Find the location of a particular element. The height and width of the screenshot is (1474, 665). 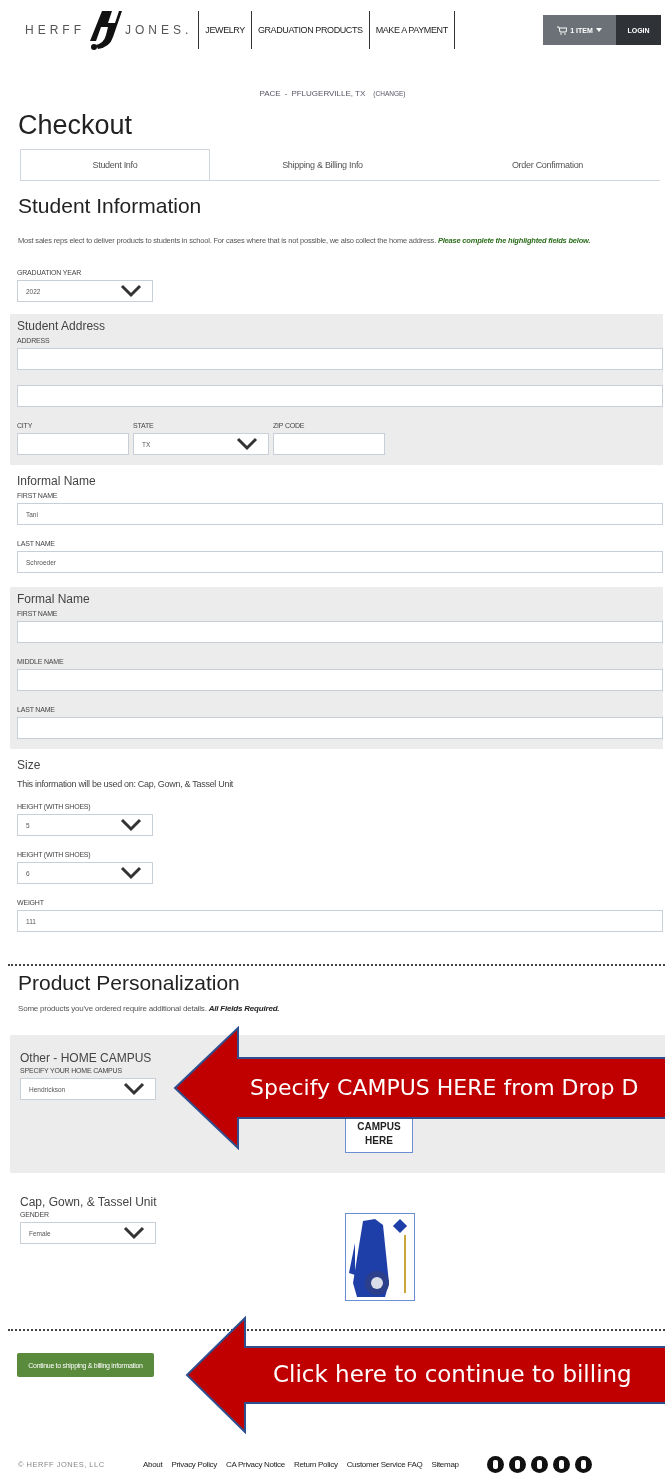

step-tab: Order Confirmation is located at coordinates (547, 164).